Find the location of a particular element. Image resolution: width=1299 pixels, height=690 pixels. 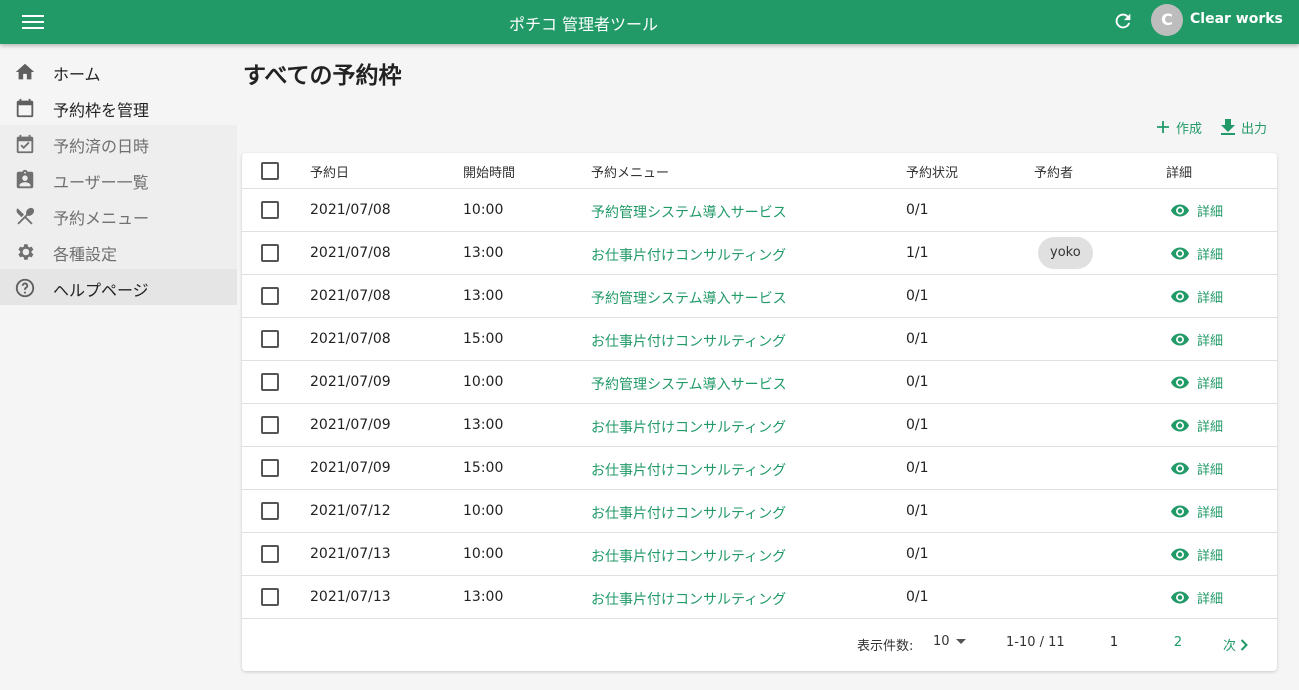

cell-date: 2021/07/12 is located at coordinates (350, 511).